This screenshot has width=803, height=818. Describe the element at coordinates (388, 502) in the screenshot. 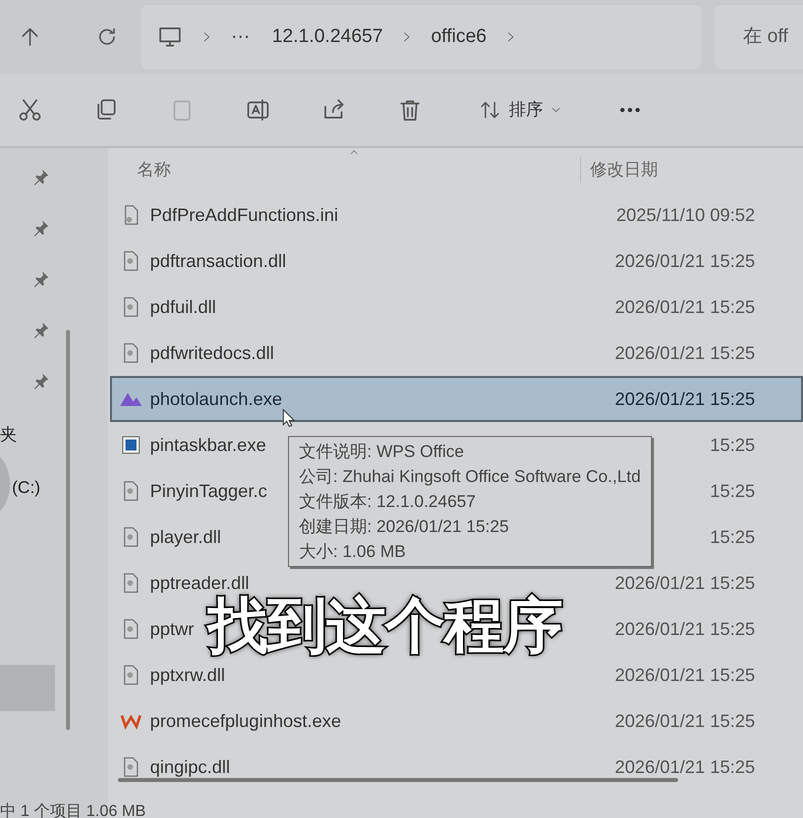

I see `tooltip-line: 文件版本: 12.1.0.24657` at that location.